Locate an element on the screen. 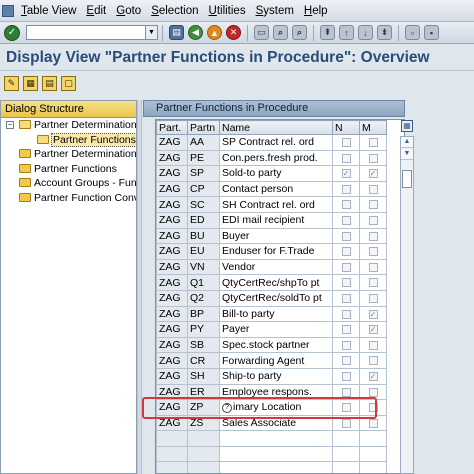  table-row: ZAG Q2 QtyCertRec/soldTo pt is located at coordinates (271, 298).